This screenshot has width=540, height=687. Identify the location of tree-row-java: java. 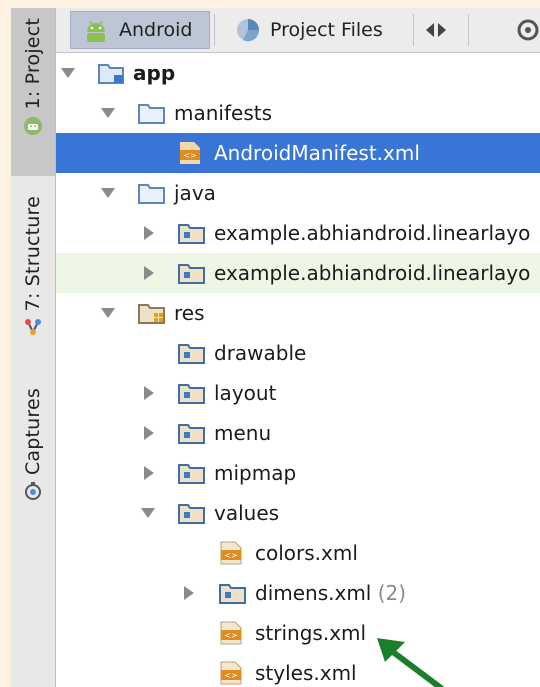
(298, 193).